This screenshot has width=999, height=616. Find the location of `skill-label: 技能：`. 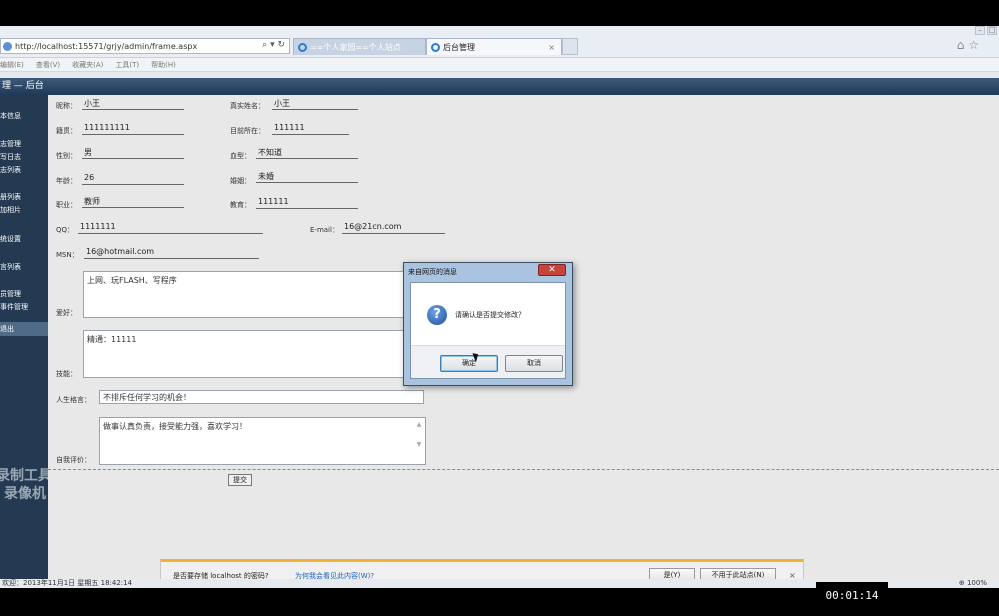

skill-label: 技能： is located at coordinates (66, 374).